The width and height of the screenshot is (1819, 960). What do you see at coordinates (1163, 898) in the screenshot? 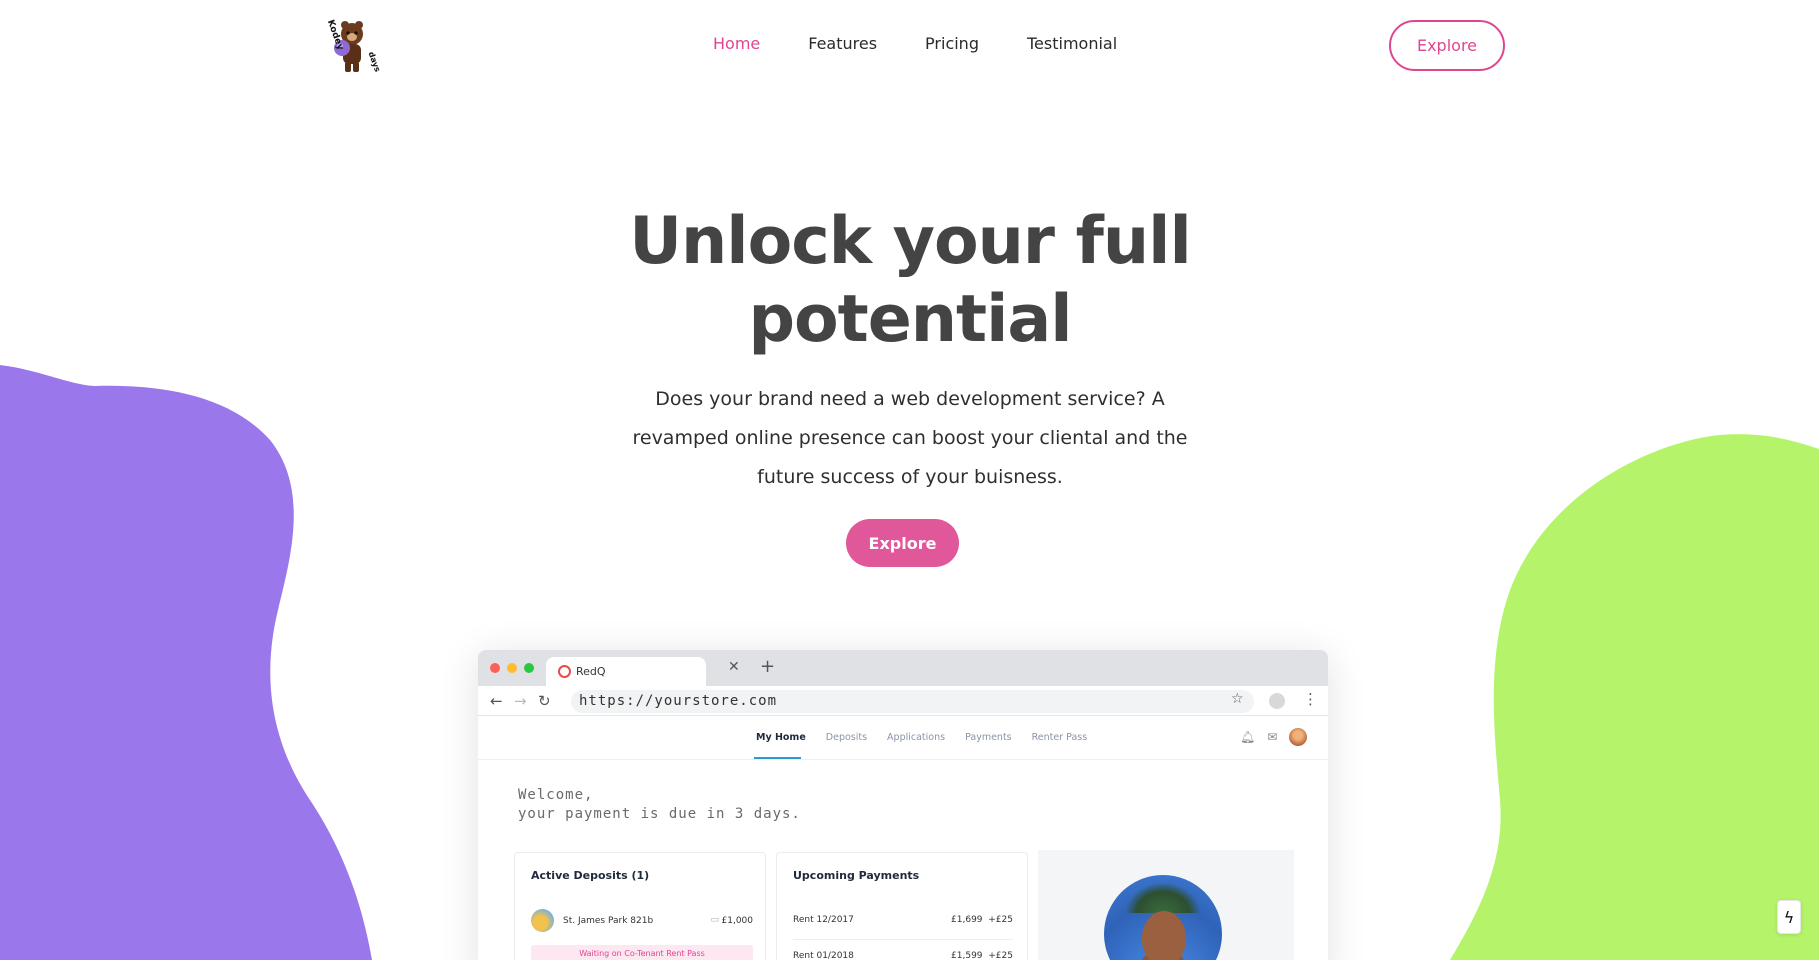
I see `palm-tree-shape` at bounding box center [1163, 898].